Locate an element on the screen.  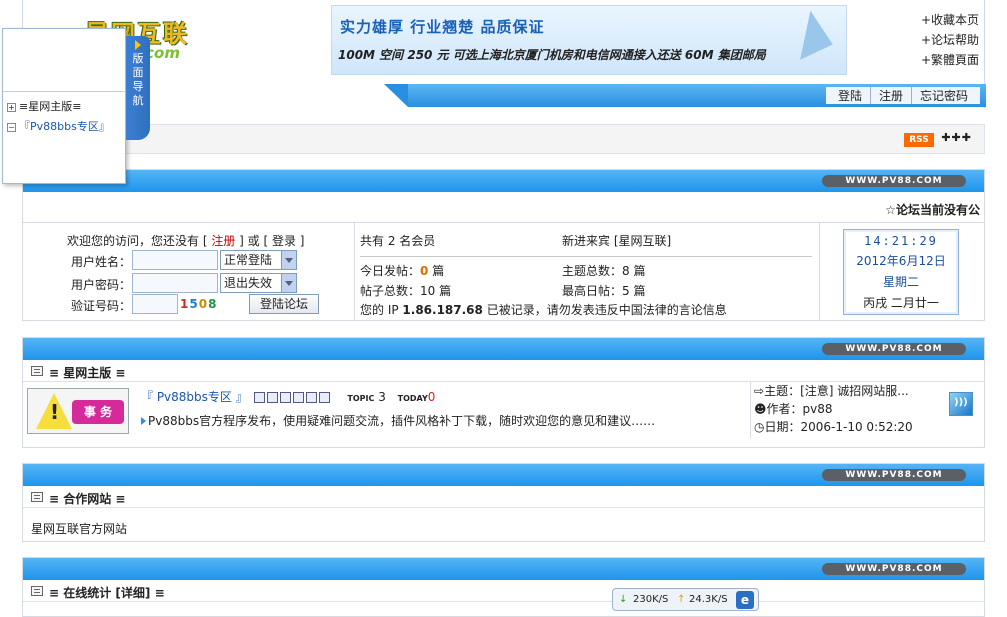
new-member-label: 新进来宾 [ is located at coordinates (590, 241).